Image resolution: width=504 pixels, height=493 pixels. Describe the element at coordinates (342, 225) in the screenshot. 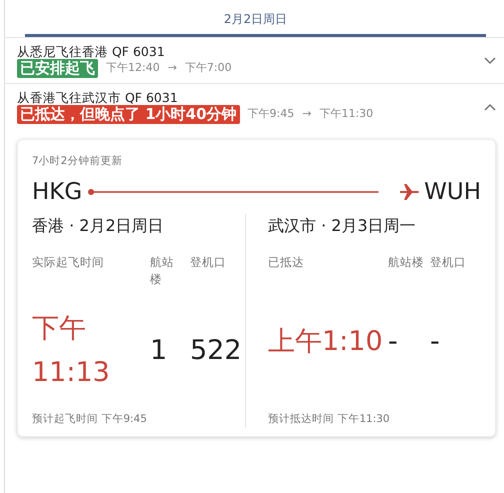

I see `place-date: 武汉市 · 2月3日周一` at that location.